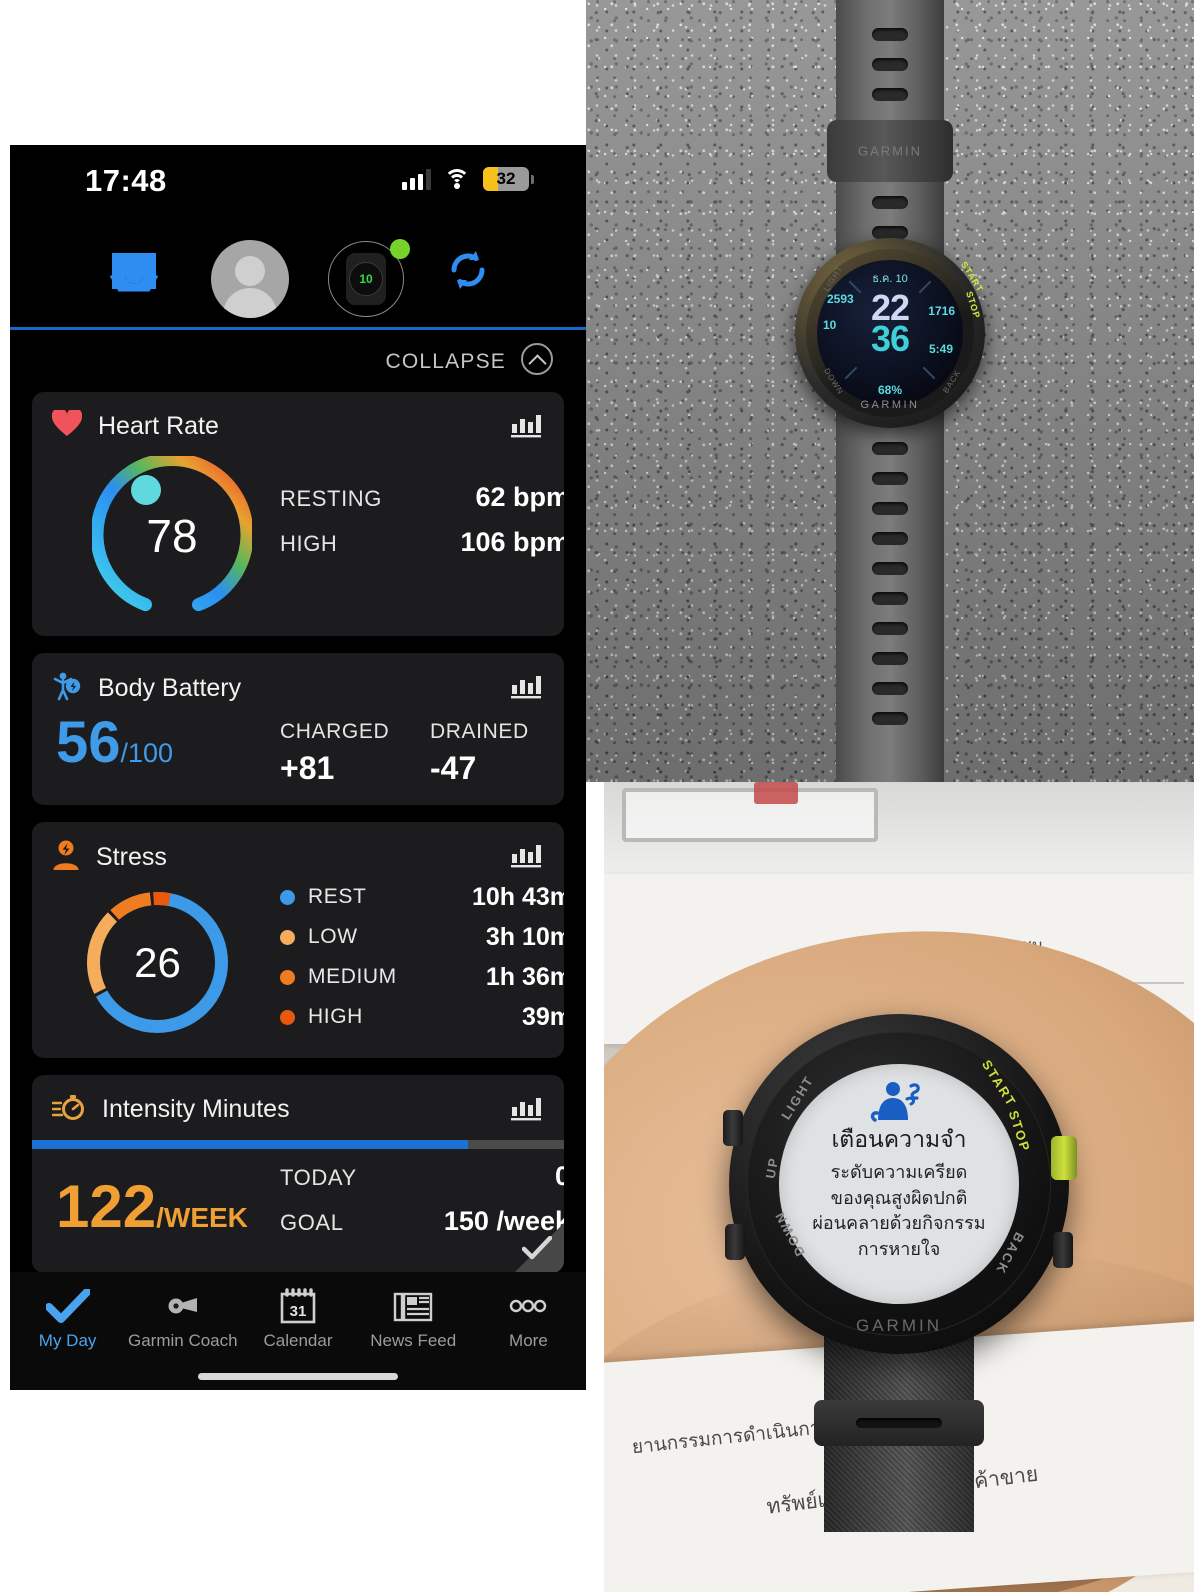  Describe the element at coordinates (298, 180) in the screenshot. I see `status-bar: 17:48 32` at that location.